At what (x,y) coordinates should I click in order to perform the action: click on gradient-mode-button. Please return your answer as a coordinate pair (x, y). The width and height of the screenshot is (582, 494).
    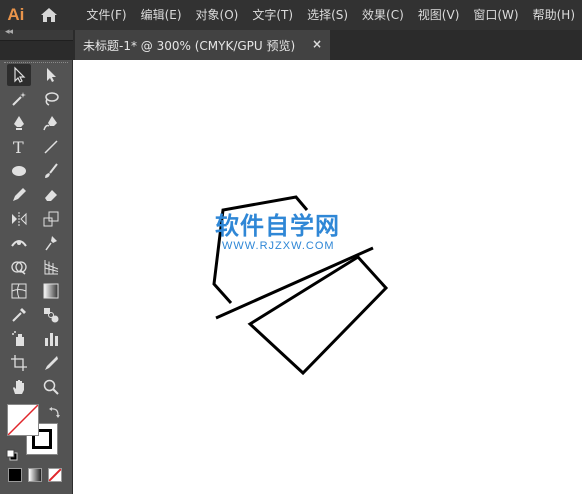
    Looking at the image, I should click on (35, 475).